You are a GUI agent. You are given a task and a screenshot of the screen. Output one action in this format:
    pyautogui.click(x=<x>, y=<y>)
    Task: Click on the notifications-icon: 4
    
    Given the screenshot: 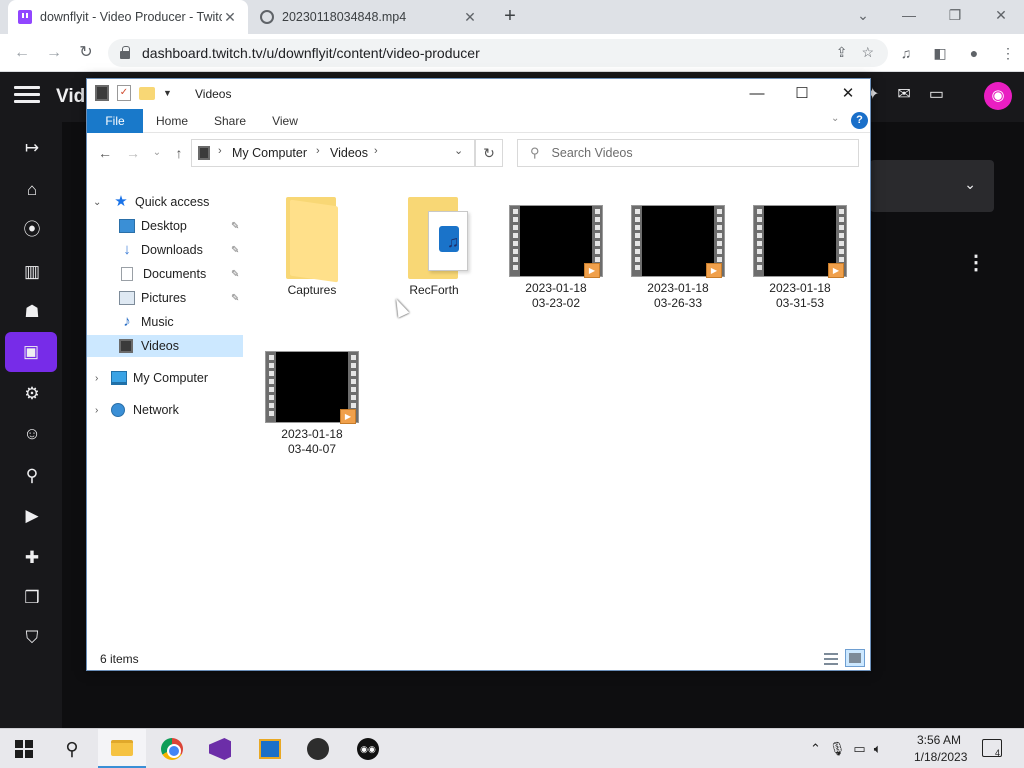 What is the action you would take?
    pyautogui.click(x=992, y=748)
    